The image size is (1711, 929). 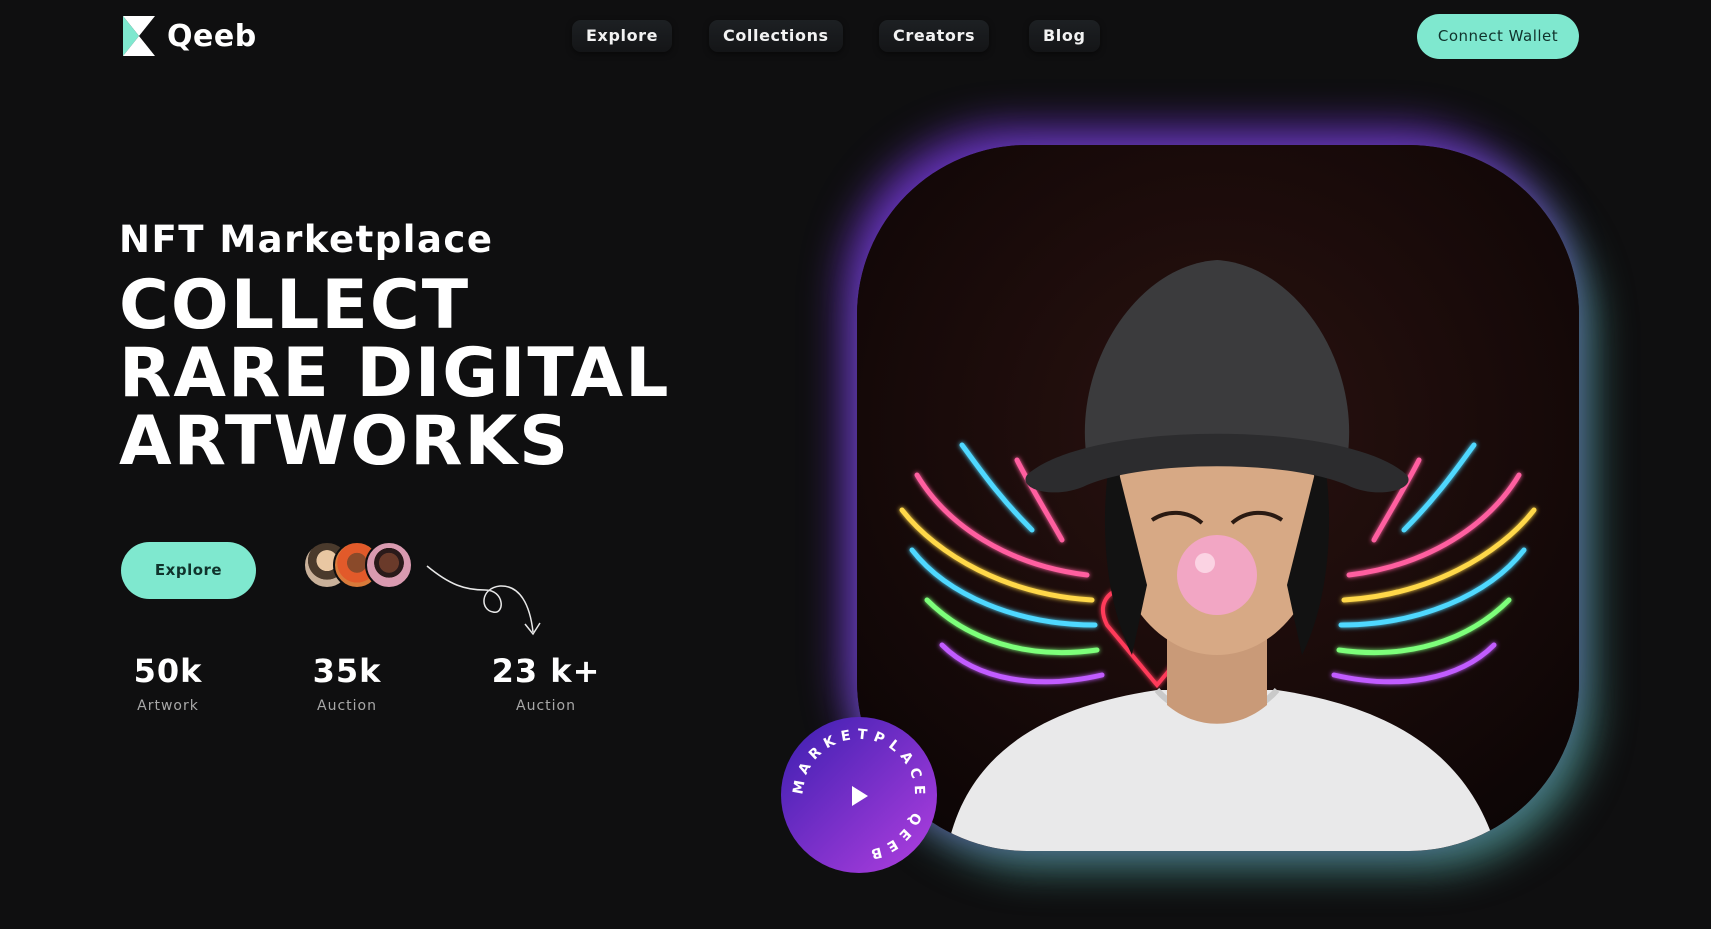 What do you see at coordinates (168, 671) in the screenshot?
I see `stat-value: 50k` at bounding box center [168, 671].